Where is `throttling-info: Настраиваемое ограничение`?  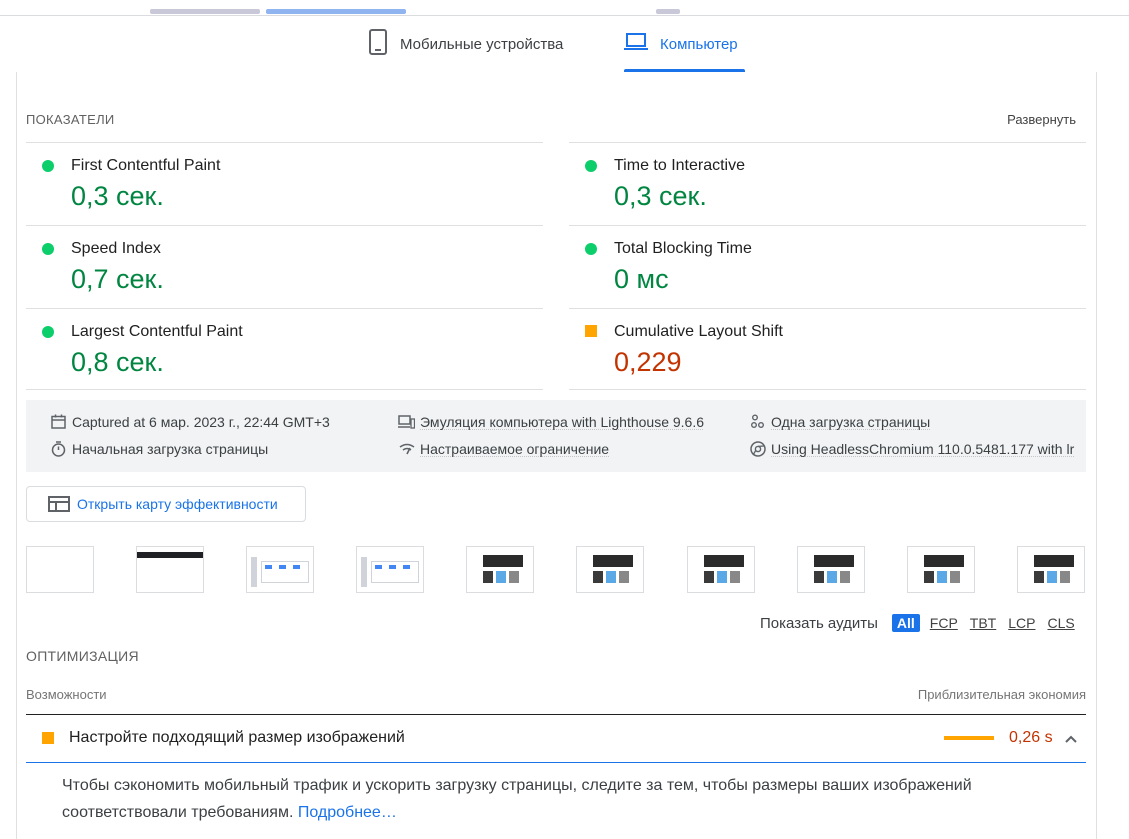
throttling-info: Настраиваемое ограничение is located at coordinates (568, 448).